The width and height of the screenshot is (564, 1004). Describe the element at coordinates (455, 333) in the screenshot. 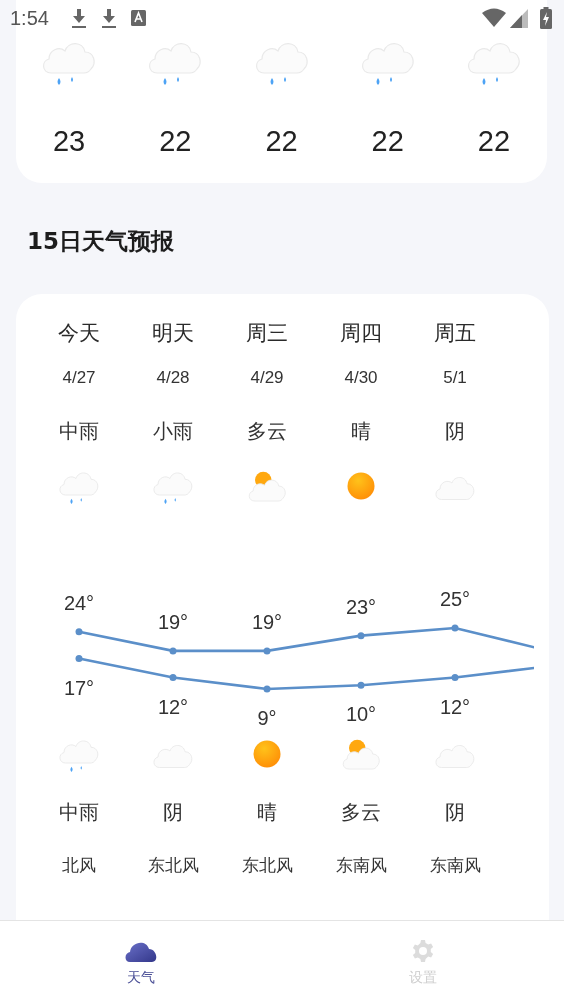

I see `day-label: 周五` at that location.